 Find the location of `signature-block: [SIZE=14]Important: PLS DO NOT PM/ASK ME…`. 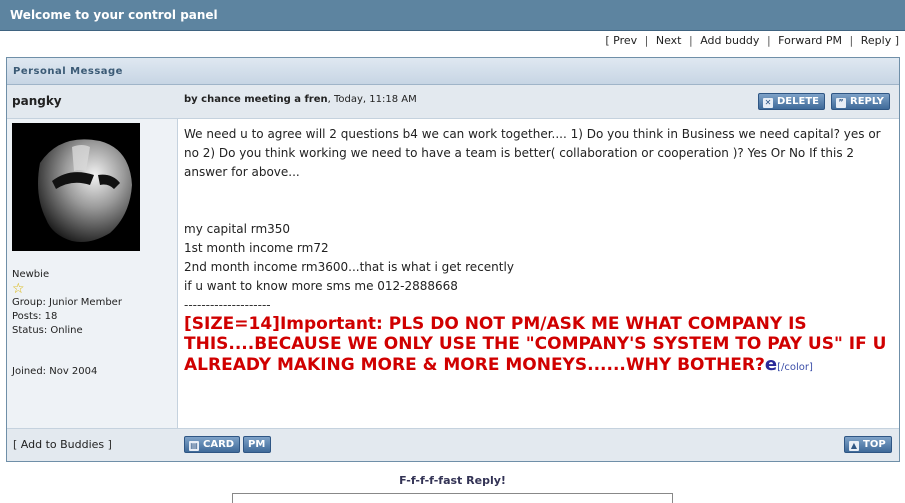

signature-block: [SIZE=14]Important: PLS DO NOT PM/ASK ME… is located at coordinates (539, 346).